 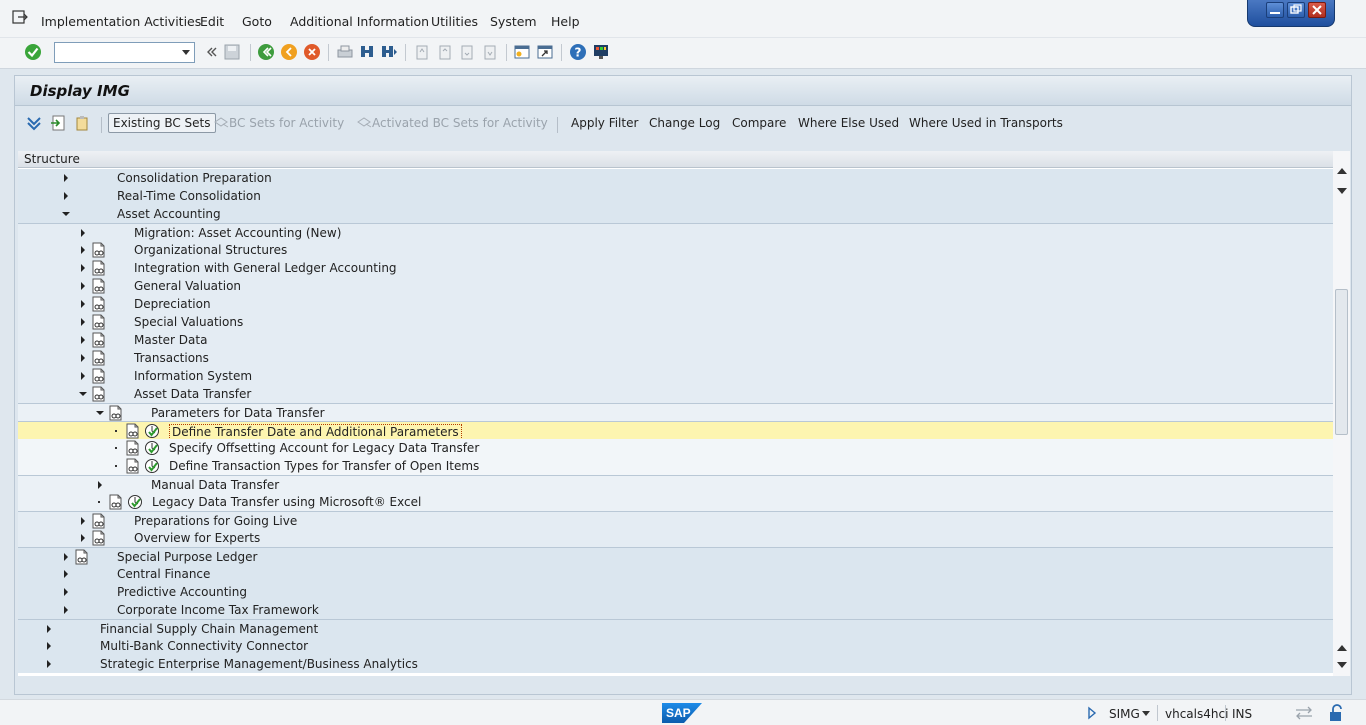 I want to click on tree-node: General Valuation, so click(x=675, y=286).